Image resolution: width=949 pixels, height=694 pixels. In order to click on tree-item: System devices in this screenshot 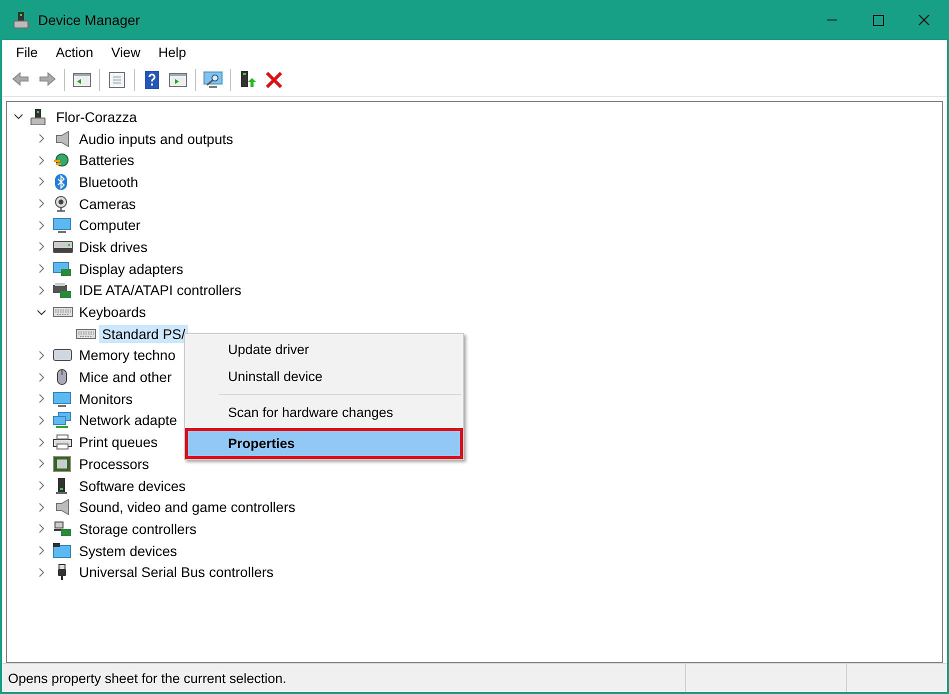, I will do `click(128, 551)`.